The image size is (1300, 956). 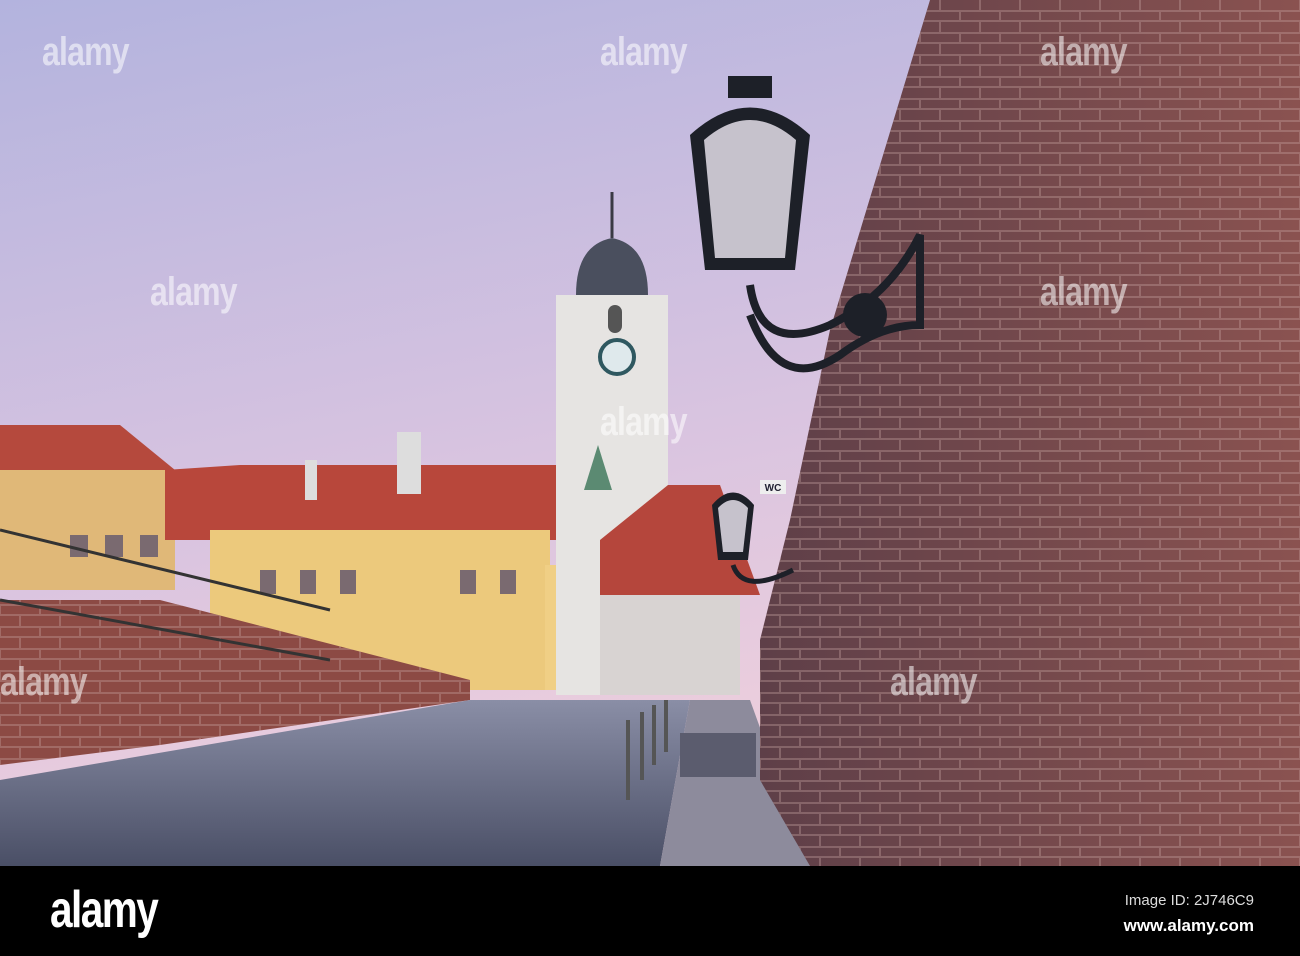 I want to click on steps, so click(x=718, y=755).